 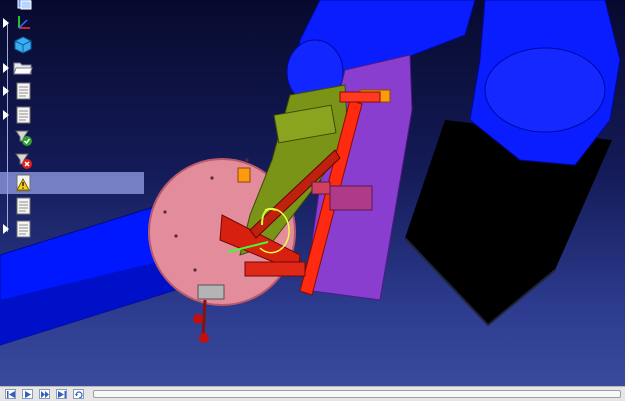 I want to click on tree-item-folder, so click(x=75, y=68).